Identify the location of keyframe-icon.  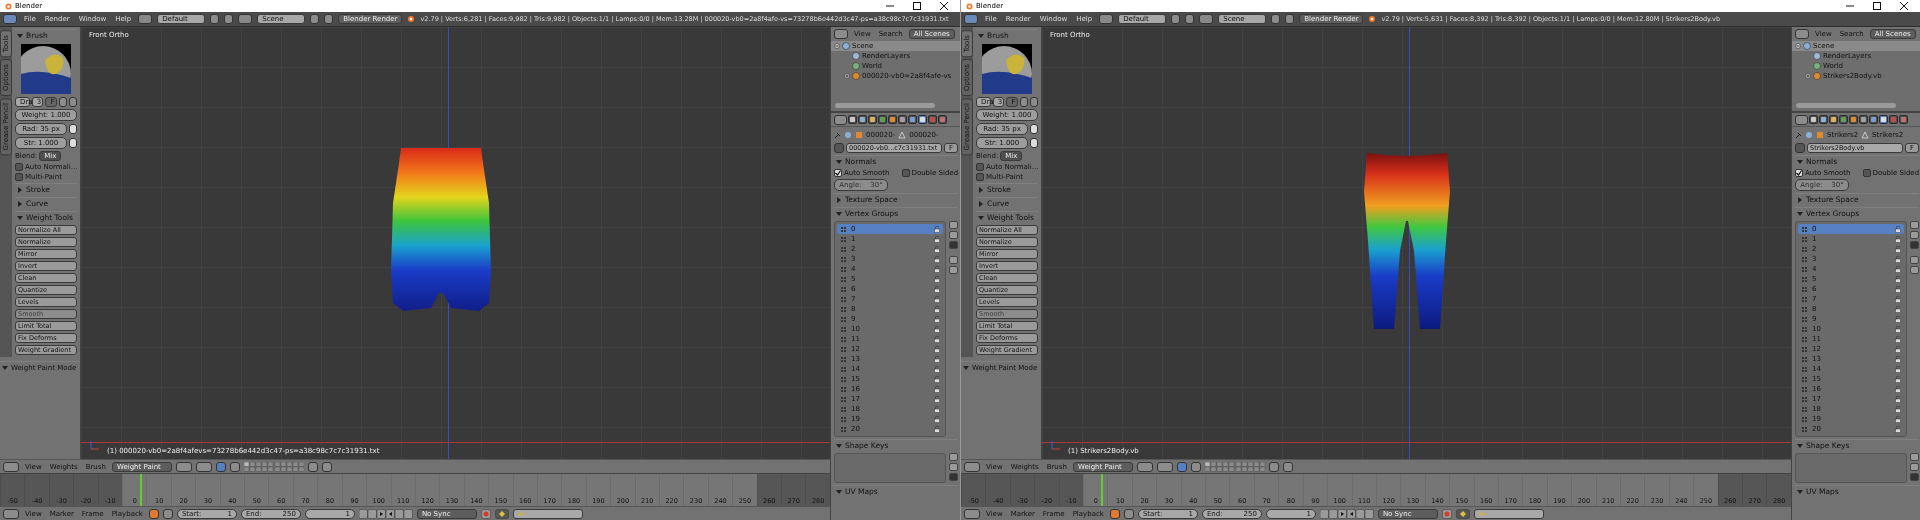
(1462, 513).